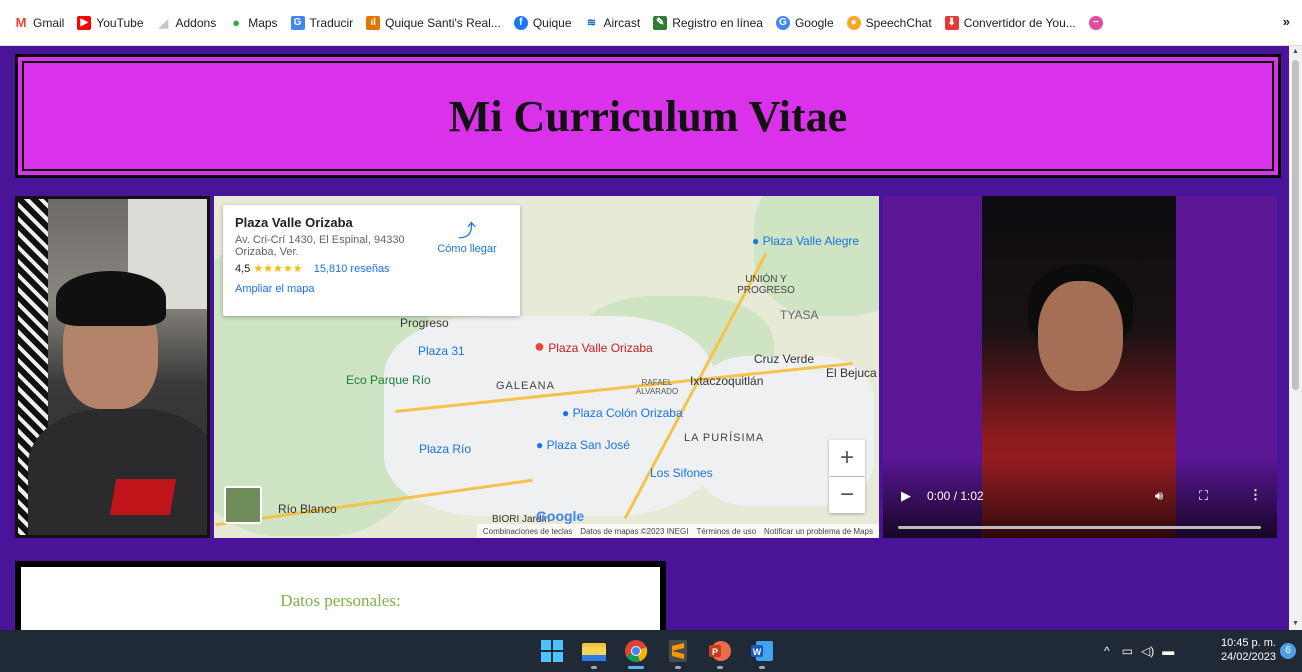 This screenshot has height=672, width=1302. What do you see at coordinates (467, 231) in the screenshot?
I see `directions-icon: ⤴` at bounding box center [467, 231].